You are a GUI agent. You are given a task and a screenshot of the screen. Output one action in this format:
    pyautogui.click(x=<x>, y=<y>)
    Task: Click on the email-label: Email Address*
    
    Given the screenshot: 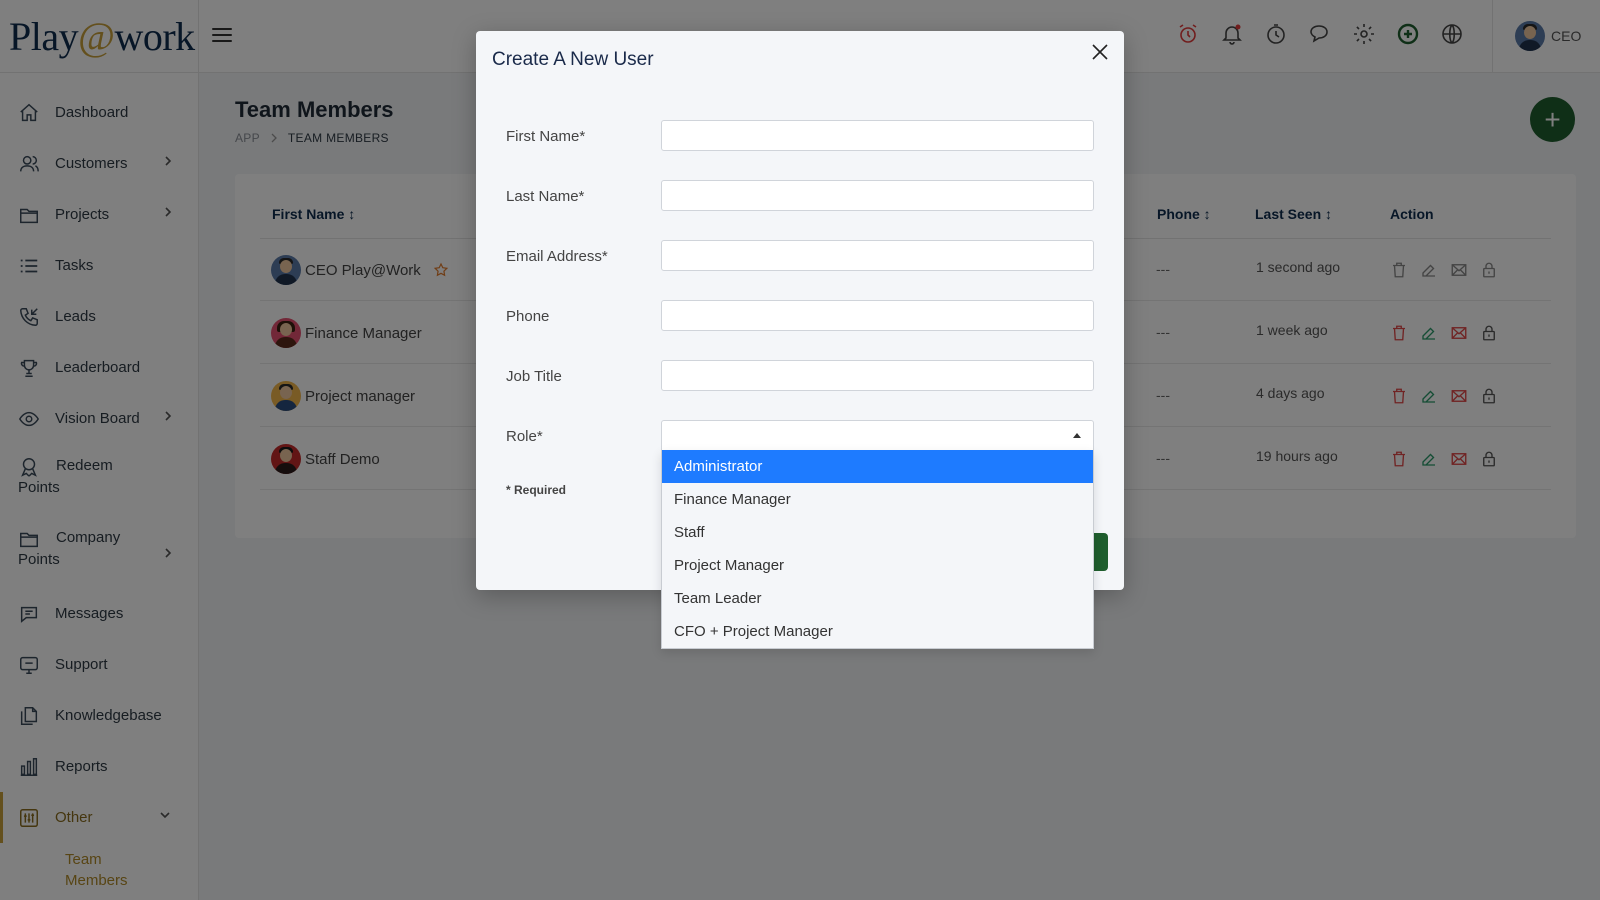 What is the action you would take?
    pyautogui.click(x=557, y=256)
    